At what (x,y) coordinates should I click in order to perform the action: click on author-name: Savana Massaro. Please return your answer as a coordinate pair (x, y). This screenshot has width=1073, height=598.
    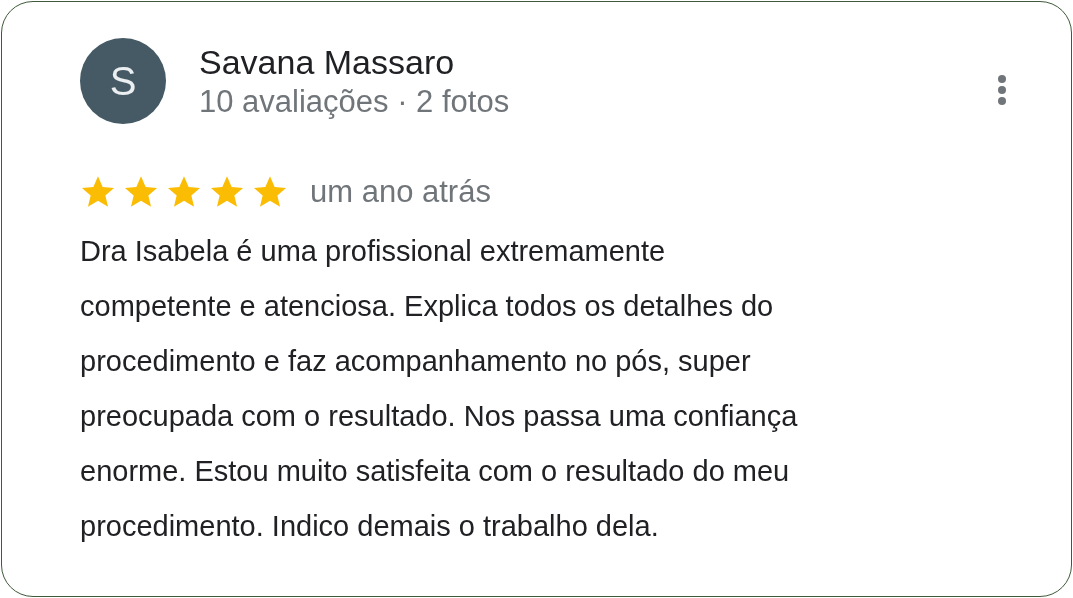
    Looking at the image, I should click on (327, 62).